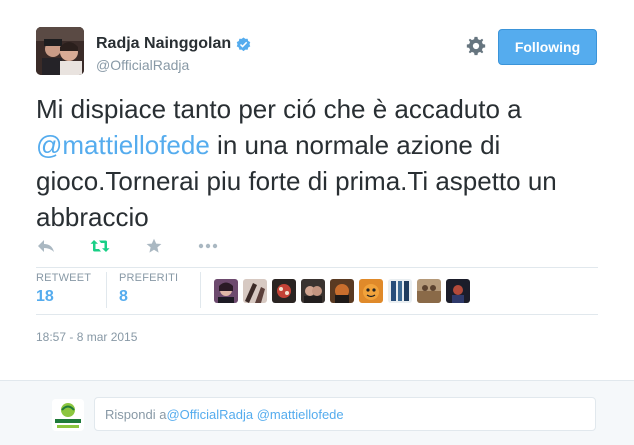  Describe the element at coordinates (243, 43) in the screenshot. I see `verified-badge-icon` at that location.